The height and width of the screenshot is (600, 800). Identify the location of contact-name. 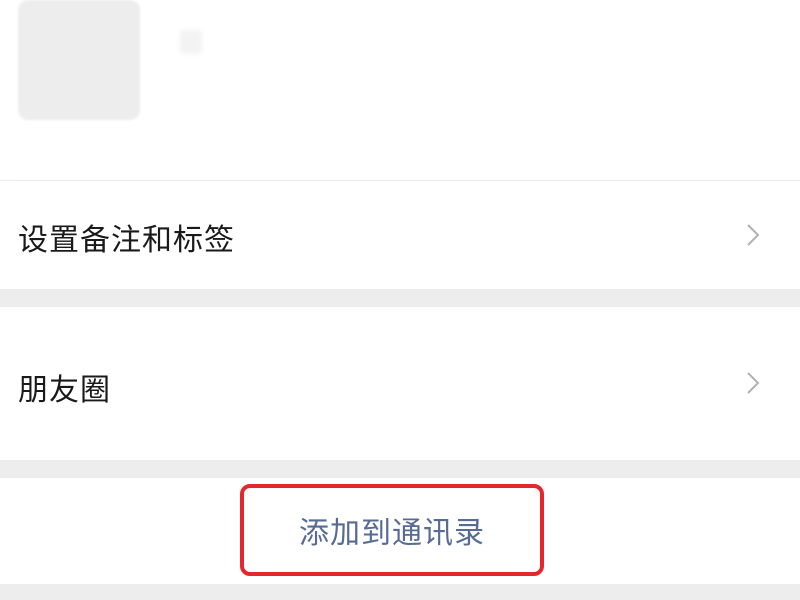
(191, 42).